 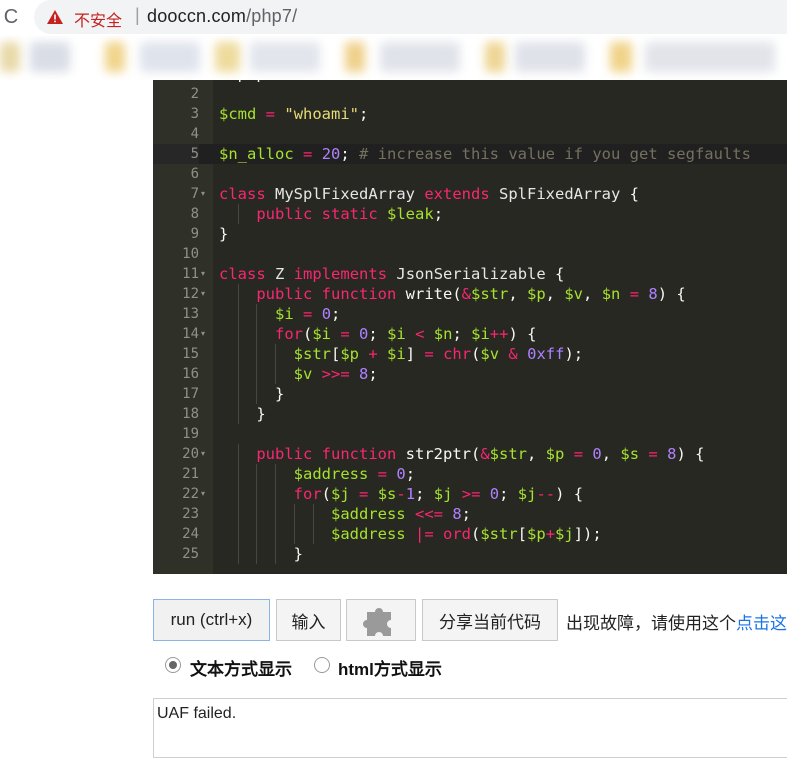 I want to click on code-token: >=, so click(x=471, y=494).